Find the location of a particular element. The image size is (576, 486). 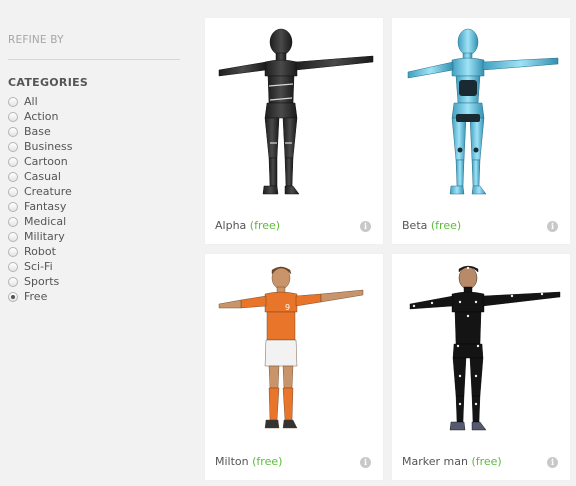

category-business: Business is located at coordinates (40, 146).